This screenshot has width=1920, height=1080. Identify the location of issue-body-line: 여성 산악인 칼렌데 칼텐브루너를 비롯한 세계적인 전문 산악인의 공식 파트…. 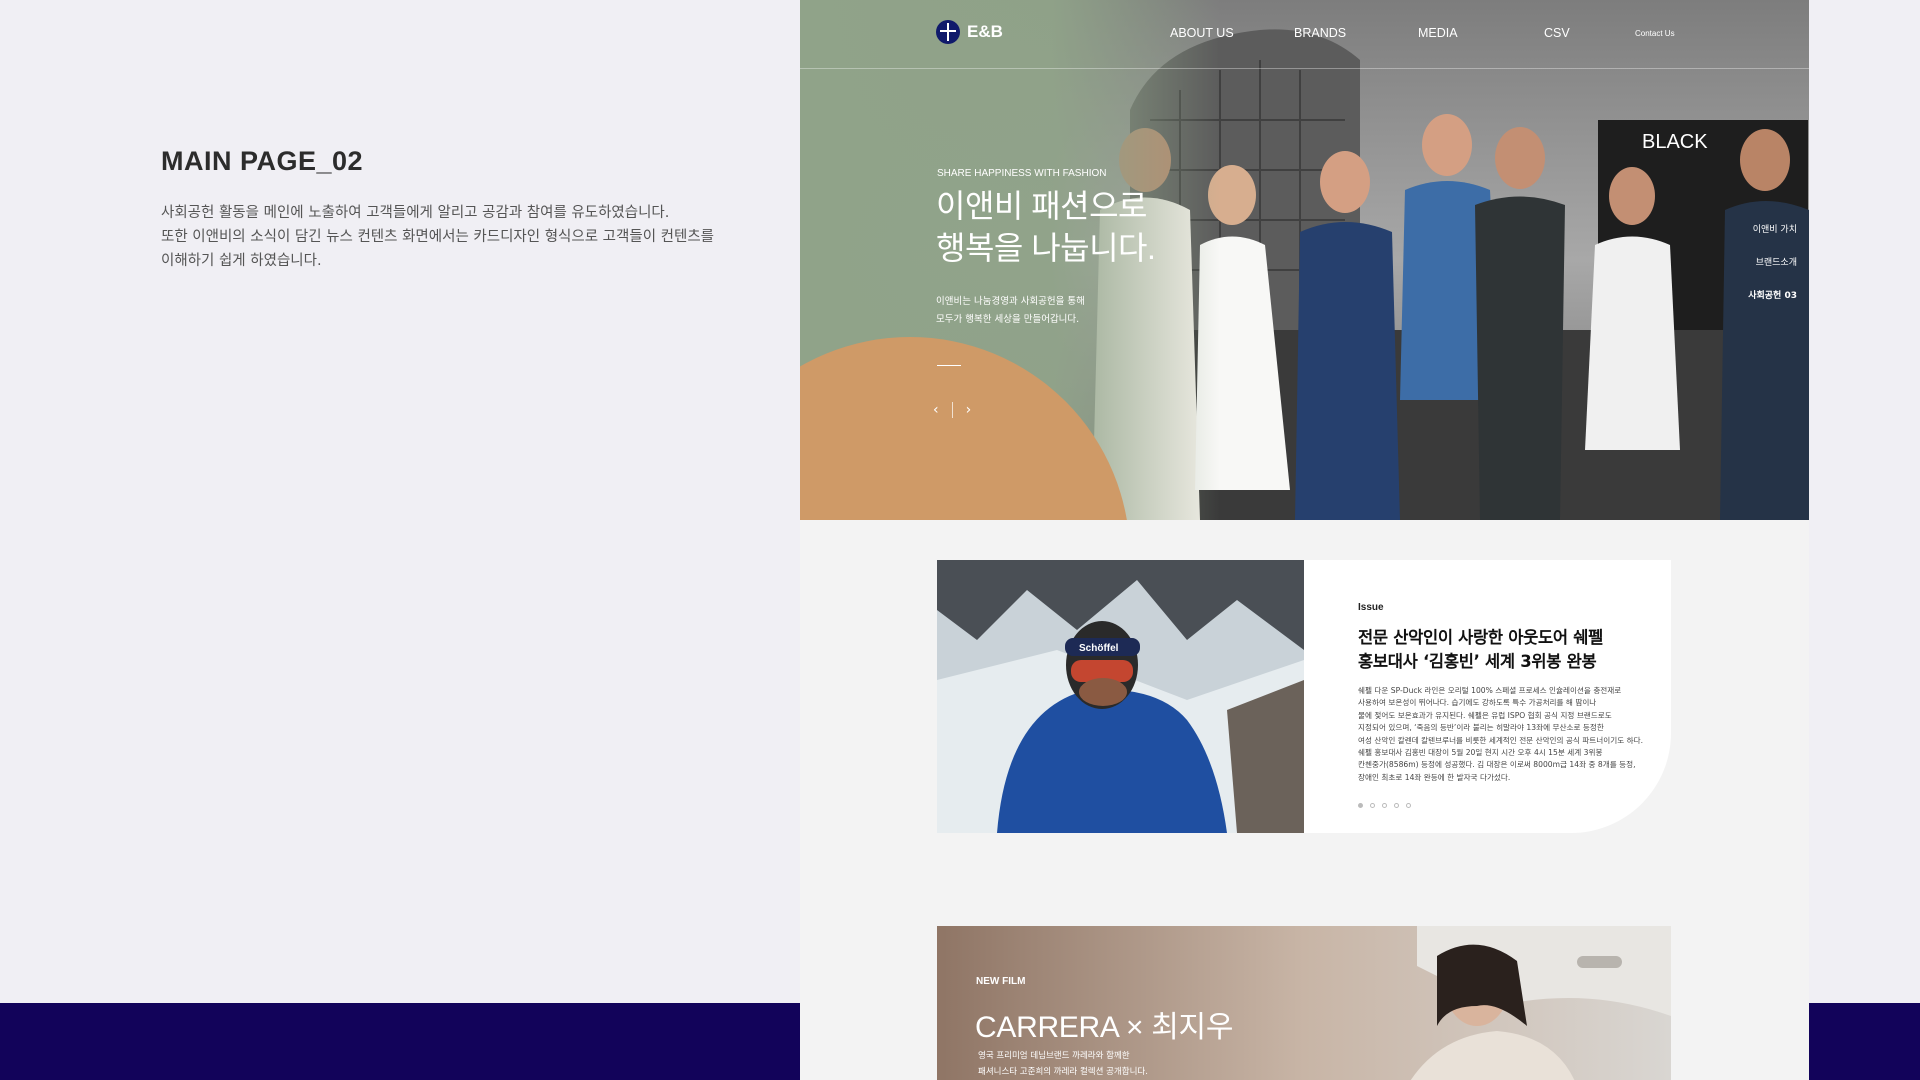
(1501, 740).